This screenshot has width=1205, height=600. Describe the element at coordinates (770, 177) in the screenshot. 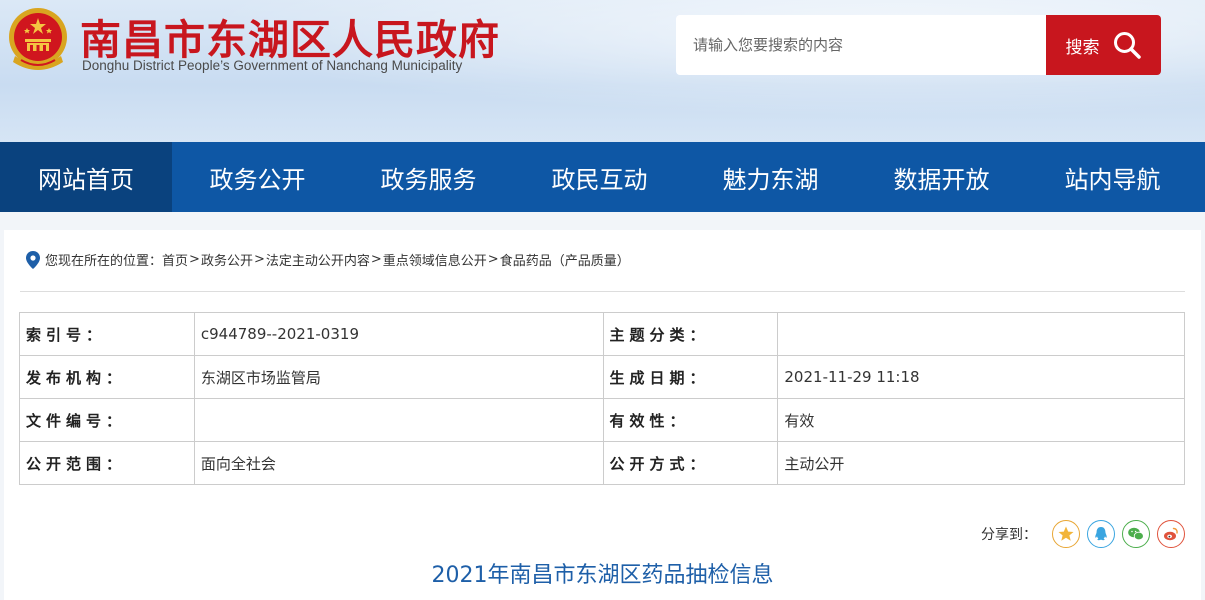

I see `nav-item-charm-donghu: 魅力东湖` at that location.